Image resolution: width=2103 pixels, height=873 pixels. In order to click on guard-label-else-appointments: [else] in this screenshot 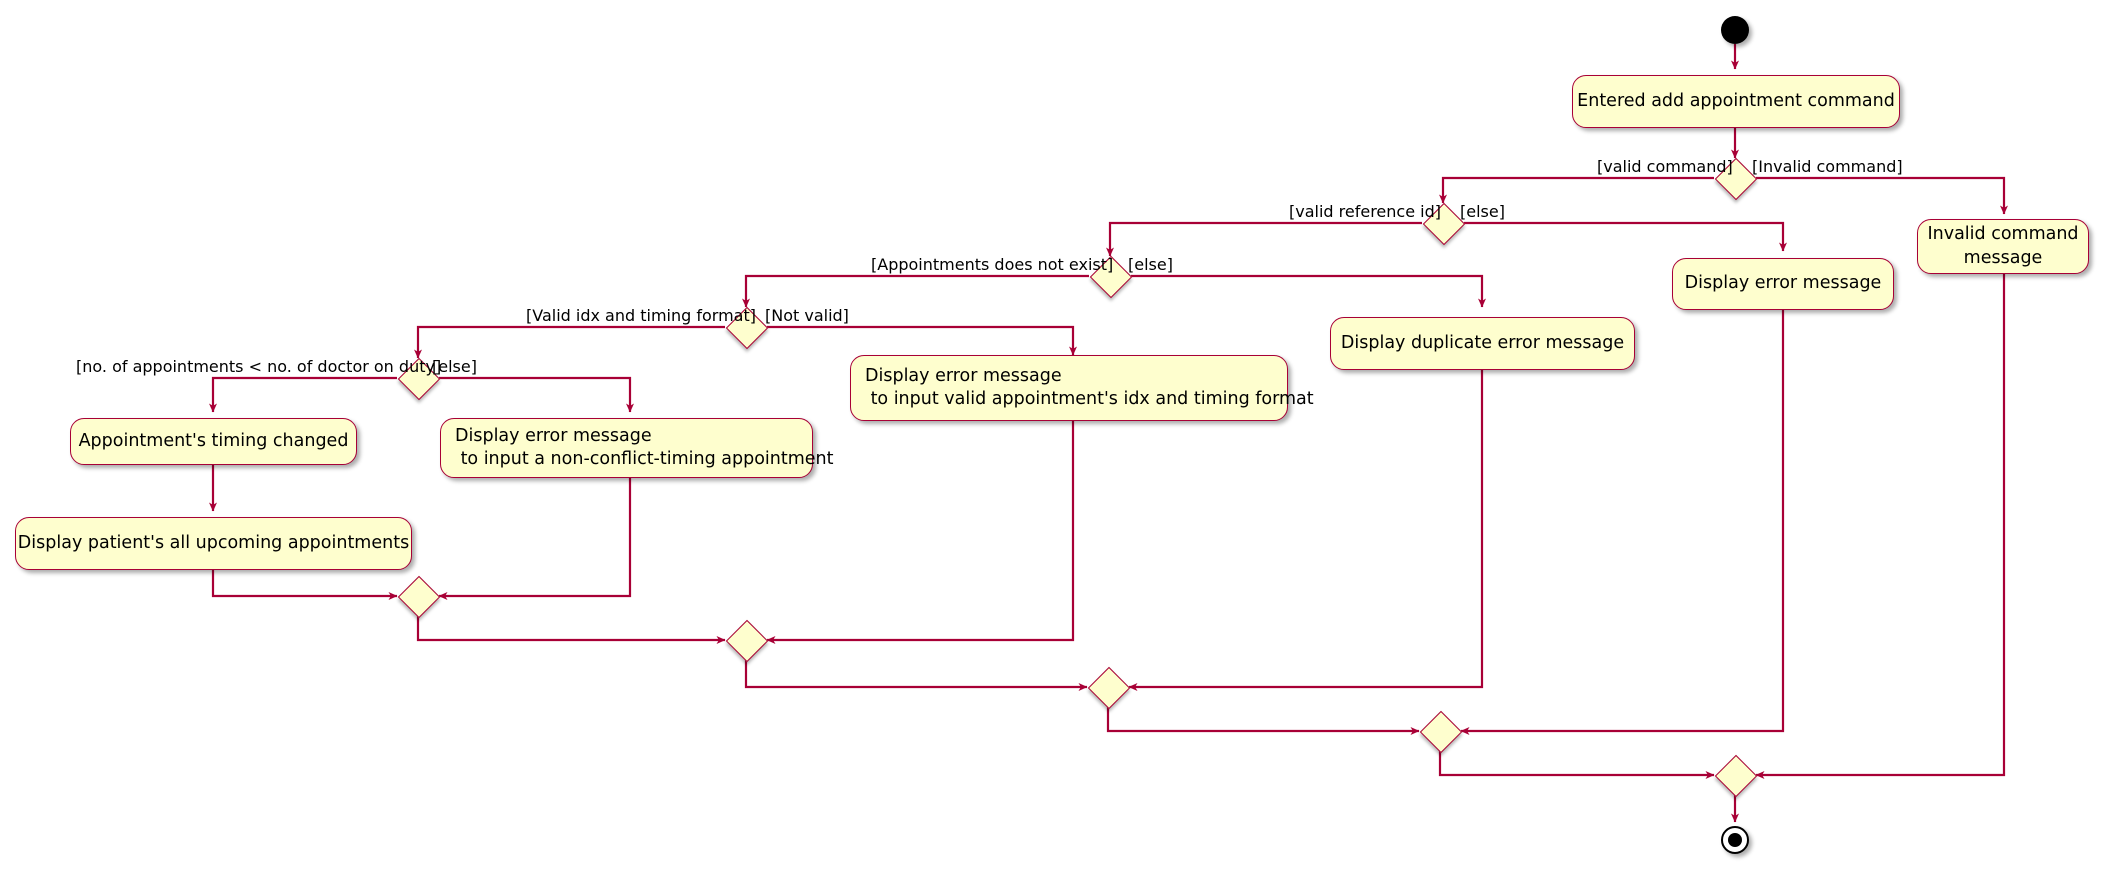, I will do `click(1150, 264)`.